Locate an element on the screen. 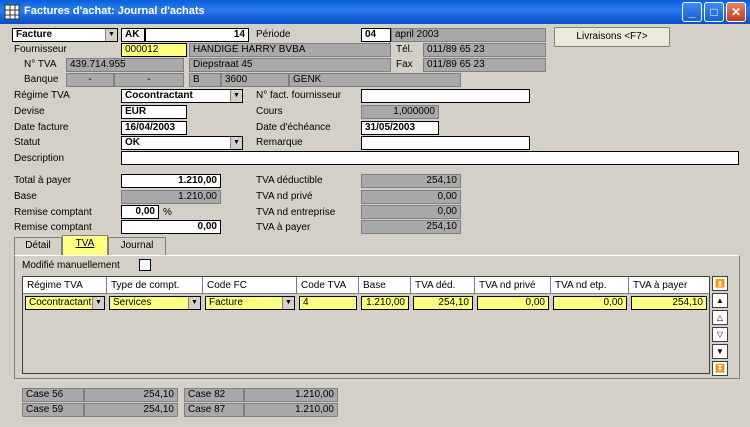 This screenshot has width=750, height=427. next-page-icon: ▼ is located at coordinates (720, 351).